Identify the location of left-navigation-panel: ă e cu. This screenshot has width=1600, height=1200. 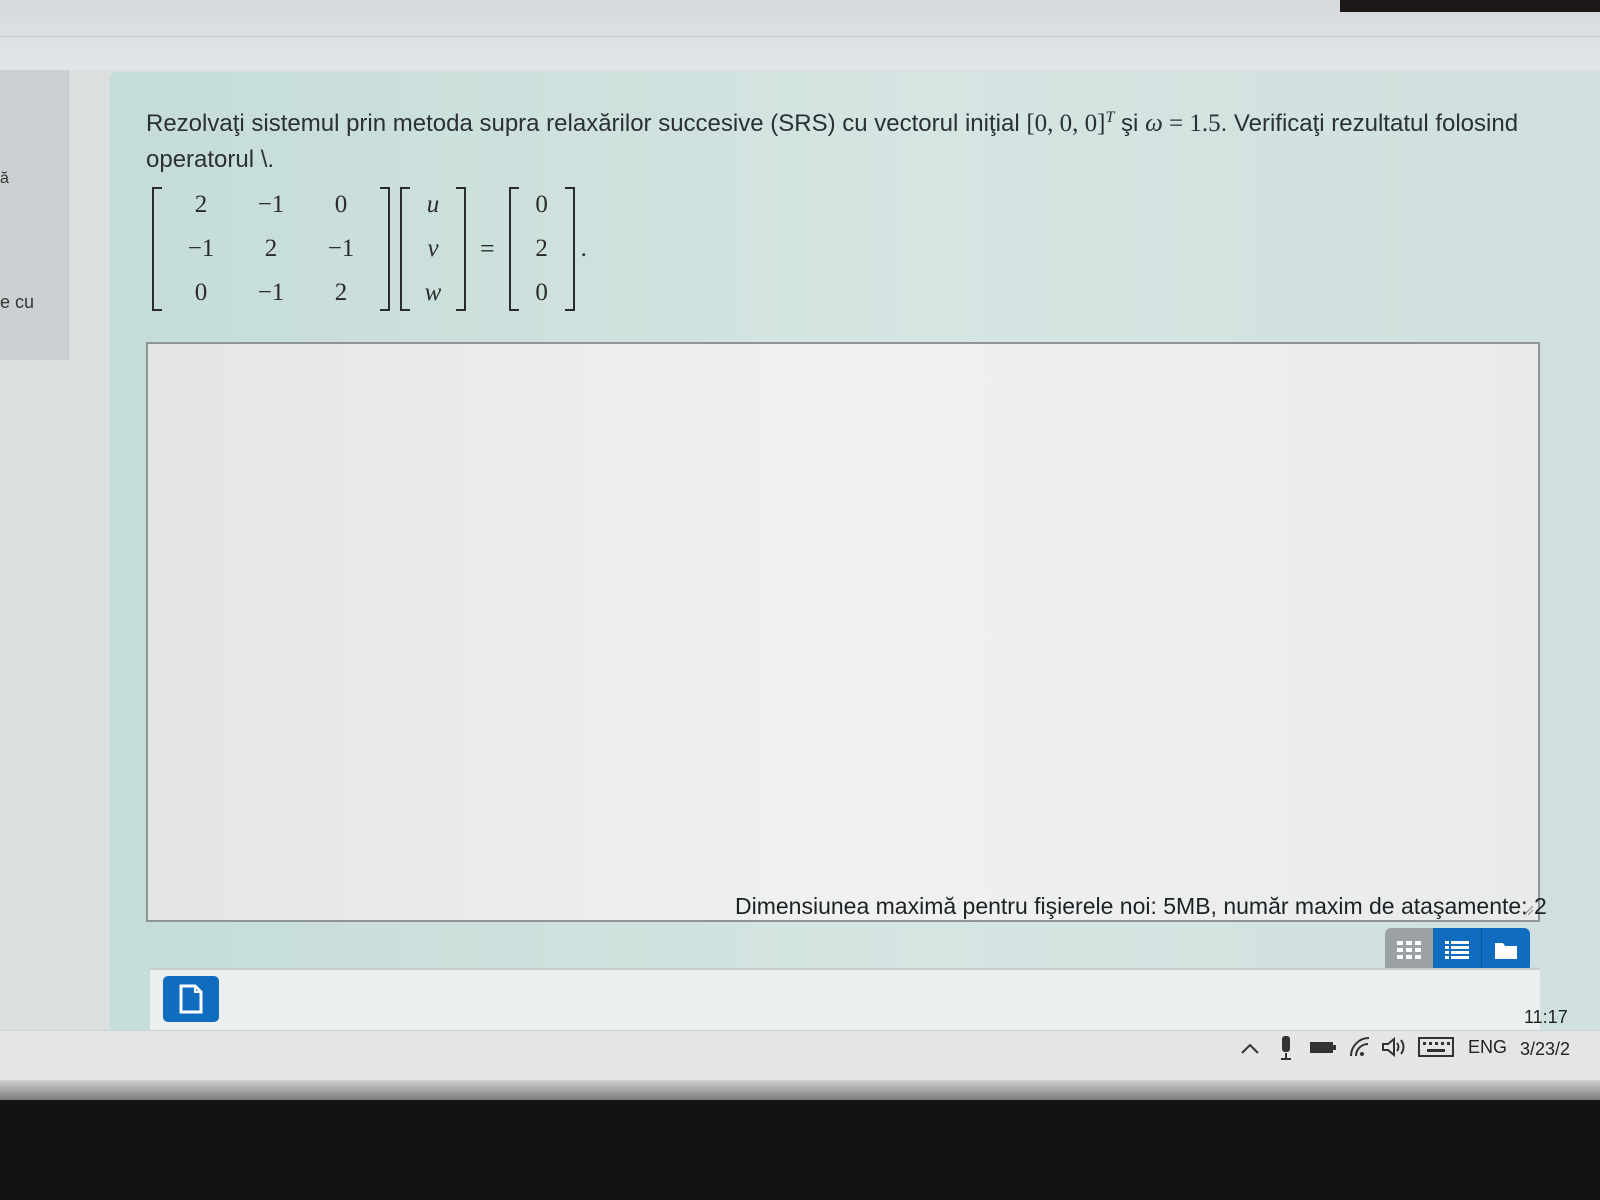
(34, 215).